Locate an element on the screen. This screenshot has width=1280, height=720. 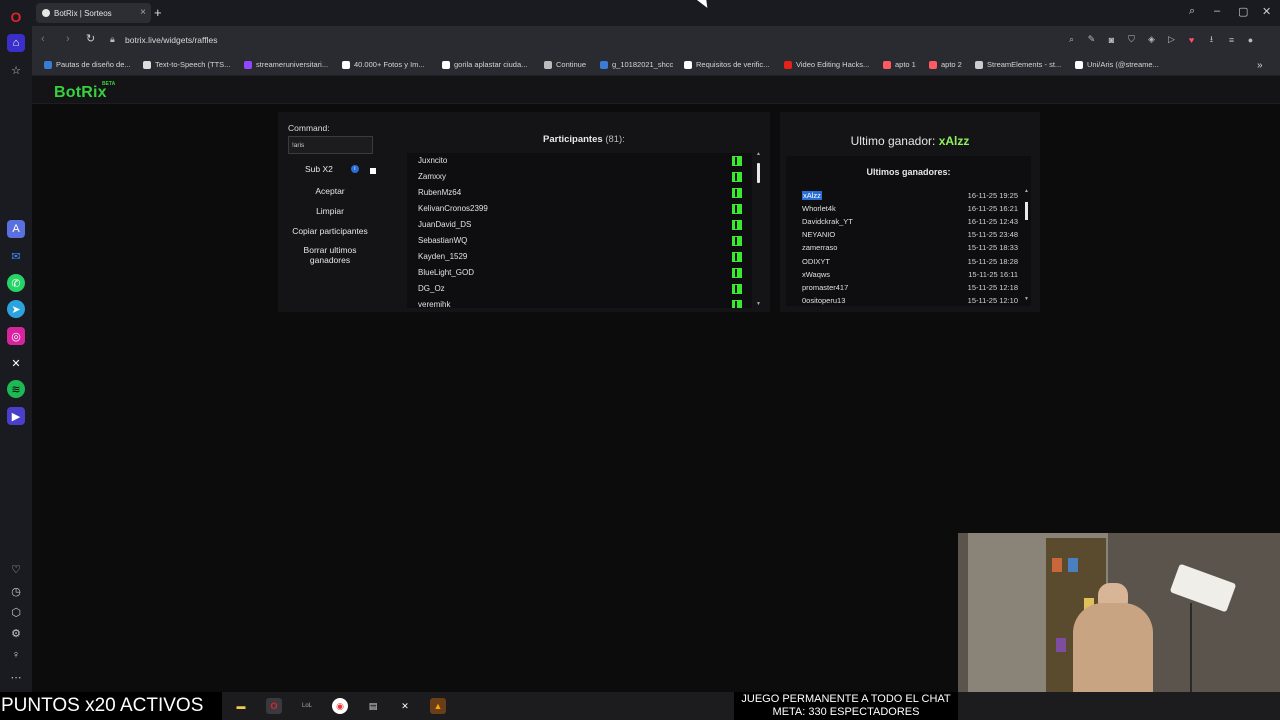
list-item: Zamxxy is located at coordinates (574, 177).